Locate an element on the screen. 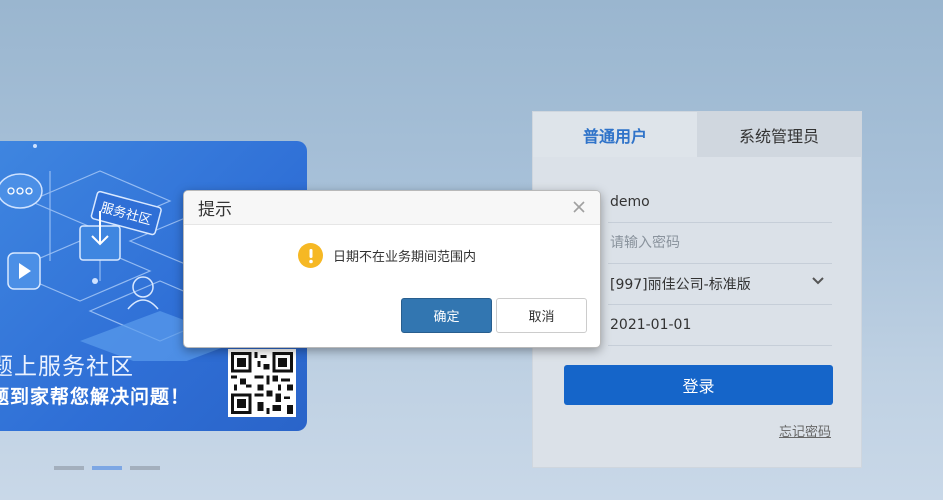  date-input is located at coordinates (720, 325).